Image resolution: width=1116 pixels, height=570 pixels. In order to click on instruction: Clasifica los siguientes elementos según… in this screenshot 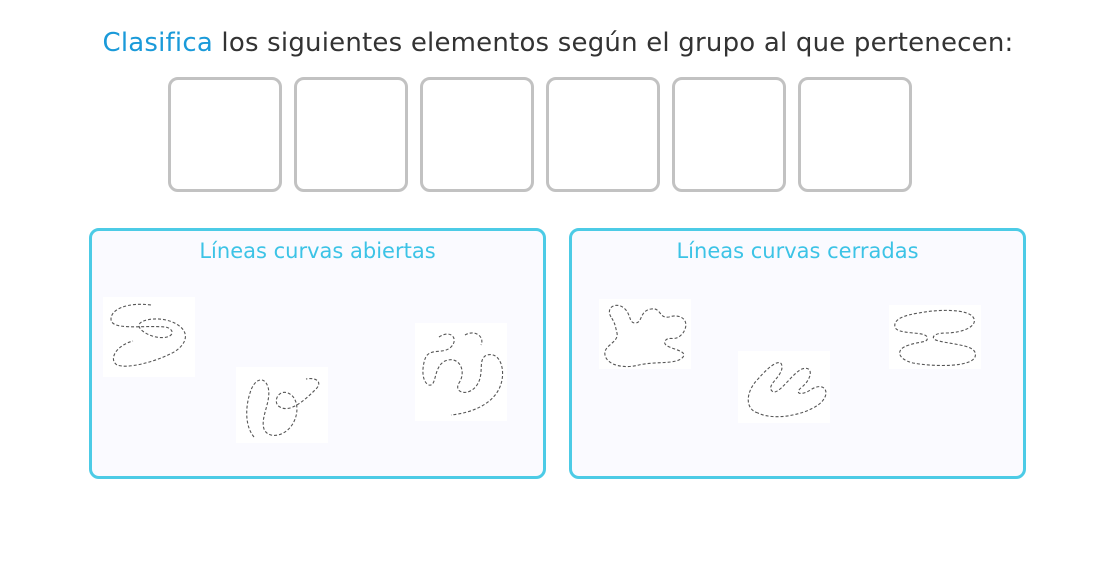, I will do `click(558, 43)`.